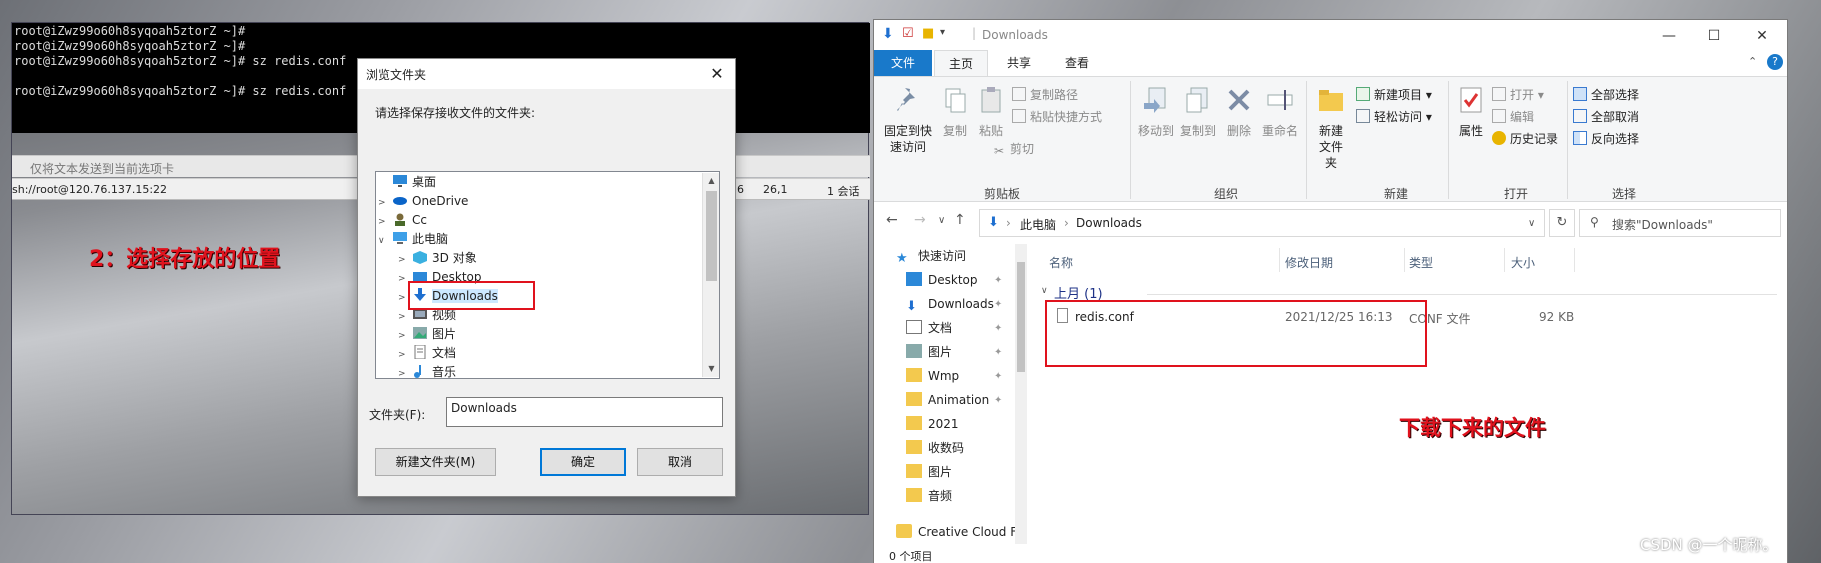 This screenshot has height=563, width=1821. Describe the element at coordinates (1531, 223) in the screenshot. I see `address-dropdown-icon: ∨` at that location.